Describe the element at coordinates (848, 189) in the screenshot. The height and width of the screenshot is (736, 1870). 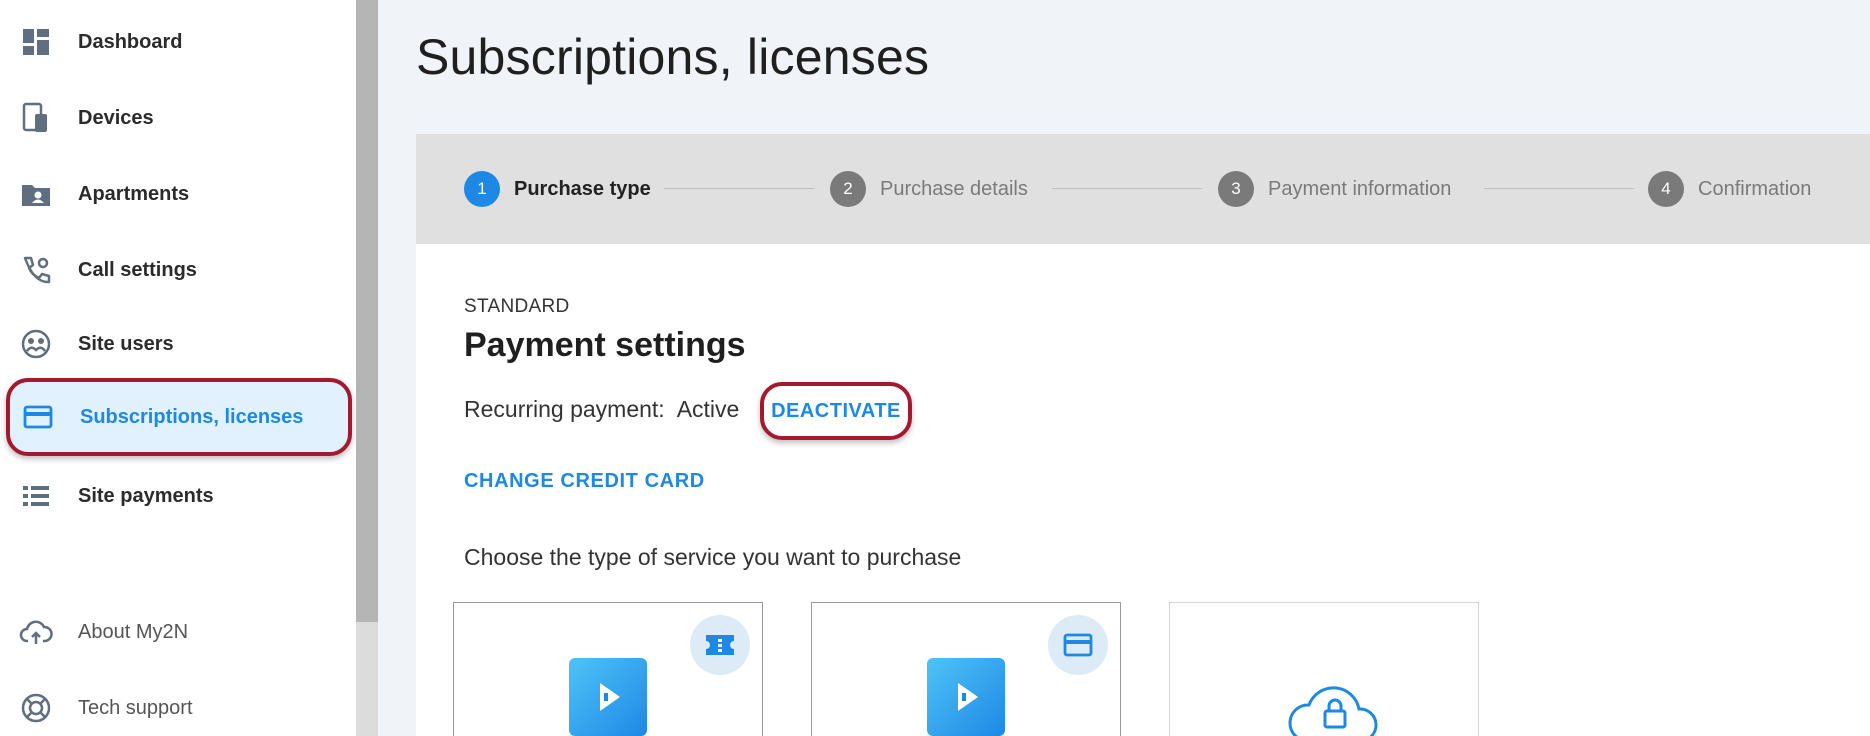
I see `step-number: 2` at that location.